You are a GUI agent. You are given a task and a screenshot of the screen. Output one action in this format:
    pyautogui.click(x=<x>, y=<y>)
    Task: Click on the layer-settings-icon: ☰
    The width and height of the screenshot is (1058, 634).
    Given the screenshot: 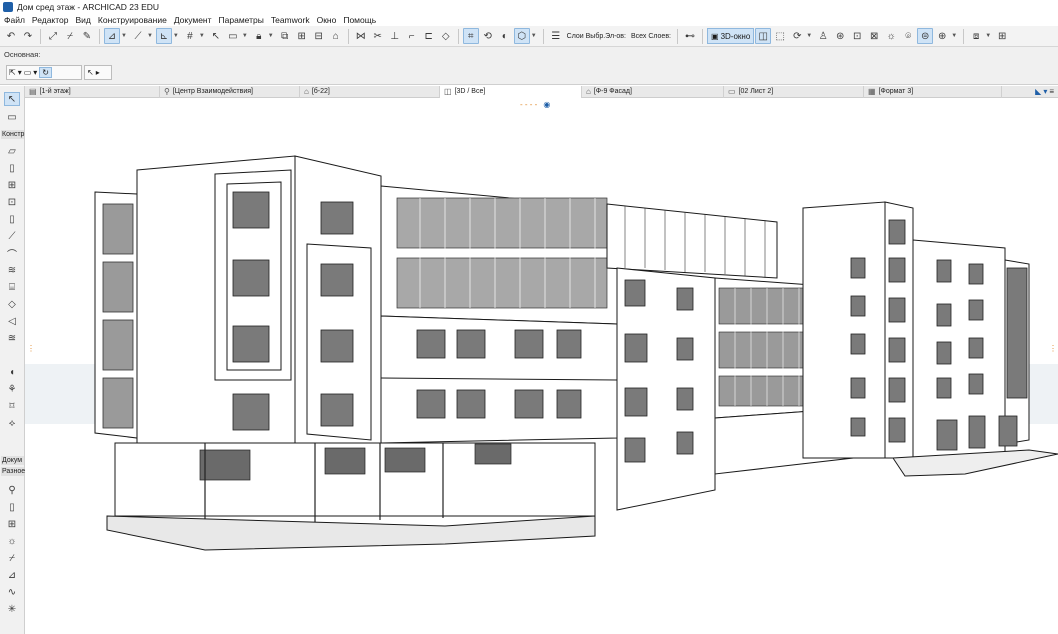 What is the action you would take?
    pyautogui.click(x=556, y=36)
    